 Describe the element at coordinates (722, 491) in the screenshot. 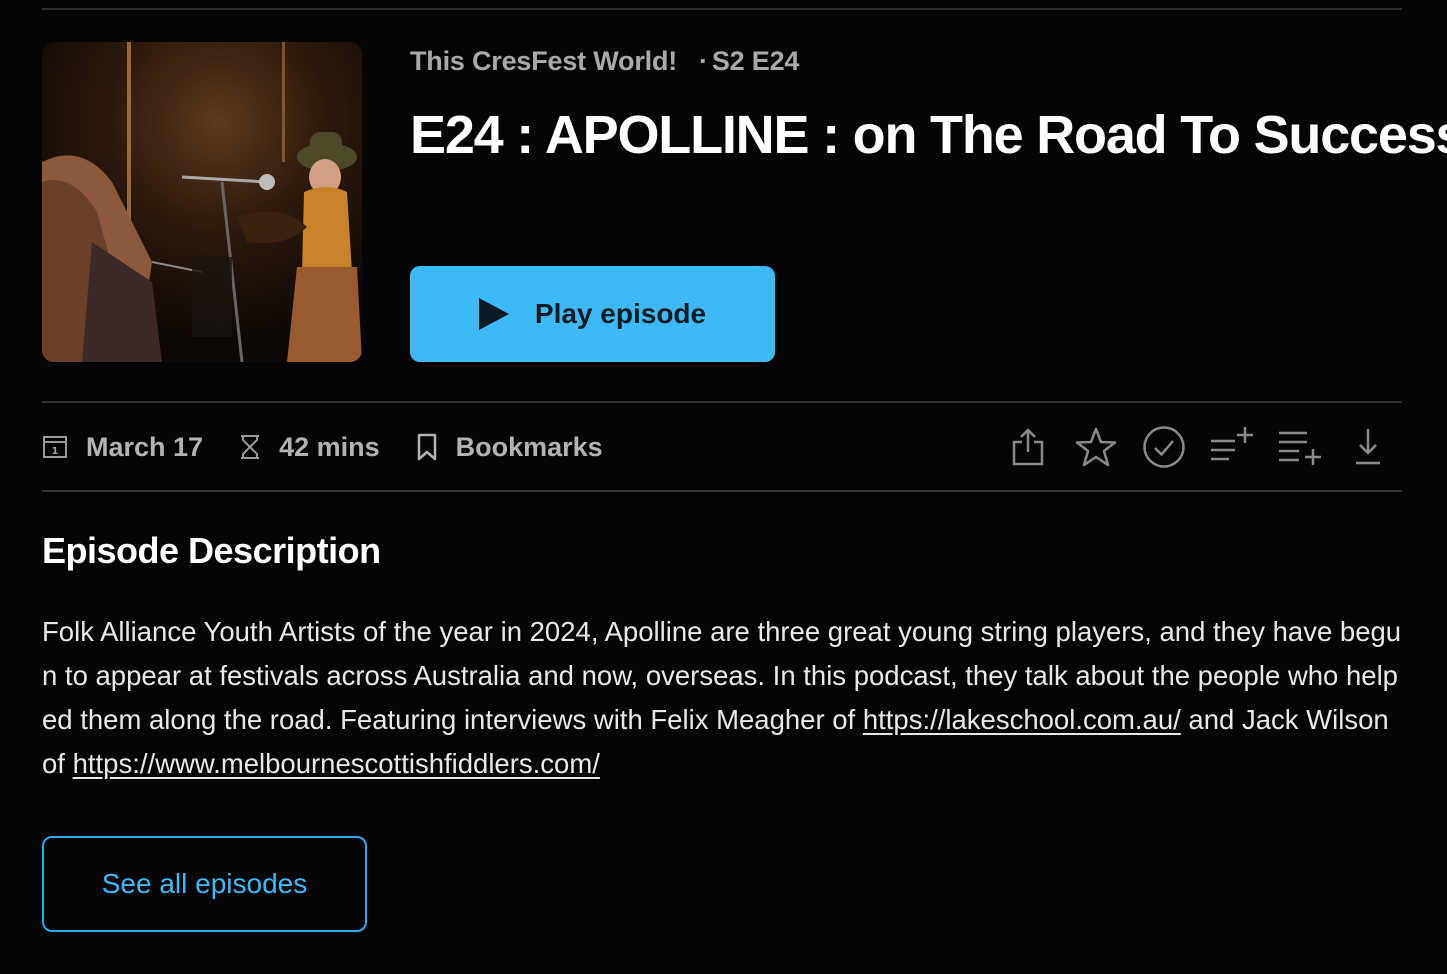

I see `divider-lower` at that location.